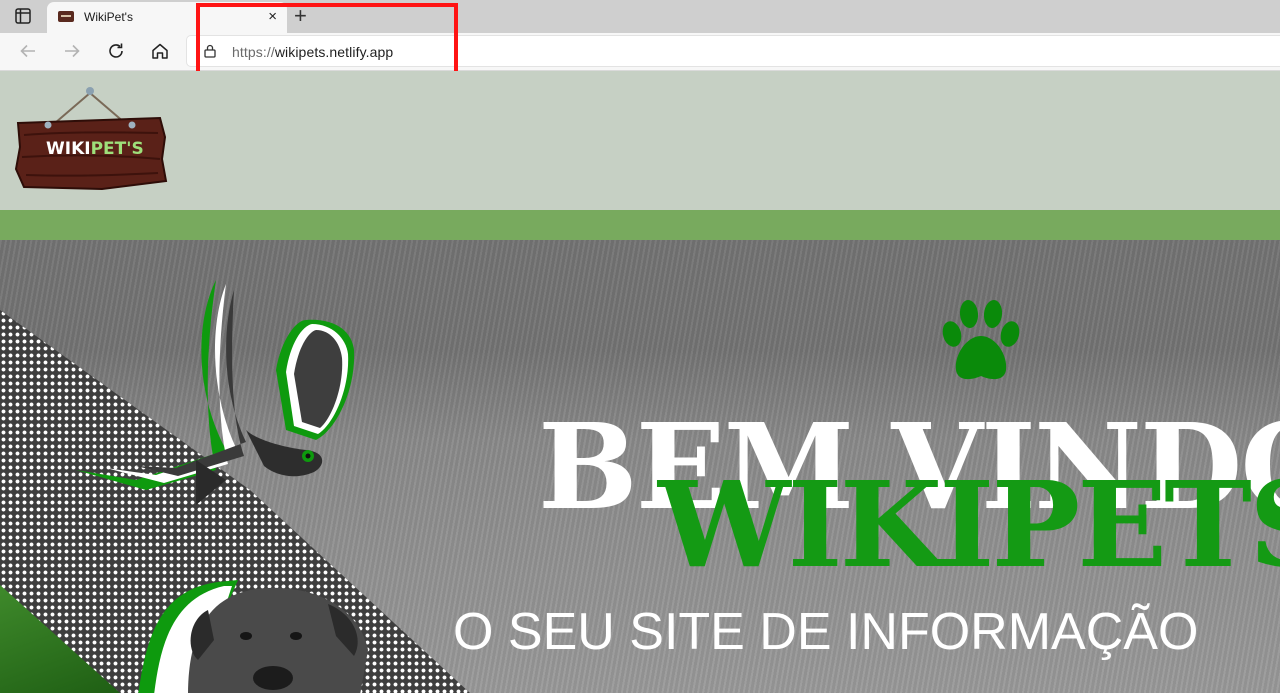  I want to click on tab-actions-icon, so click(23, 16).